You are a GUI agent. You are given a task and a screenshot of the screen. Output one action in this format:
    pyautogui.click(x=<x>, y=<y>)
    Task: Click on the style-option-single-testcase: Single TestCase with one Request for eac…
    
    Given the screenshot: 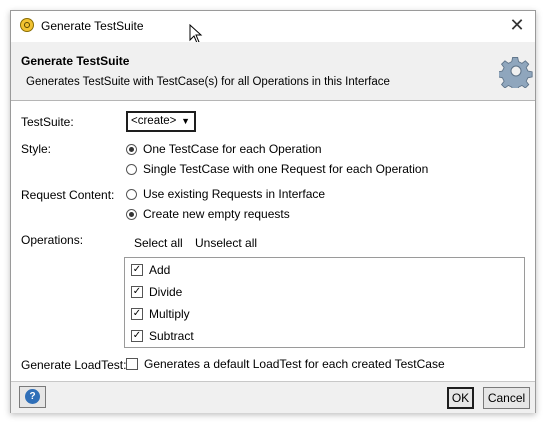 What is the action you would take?
    pyautogui.click(x=277, y=169)
    